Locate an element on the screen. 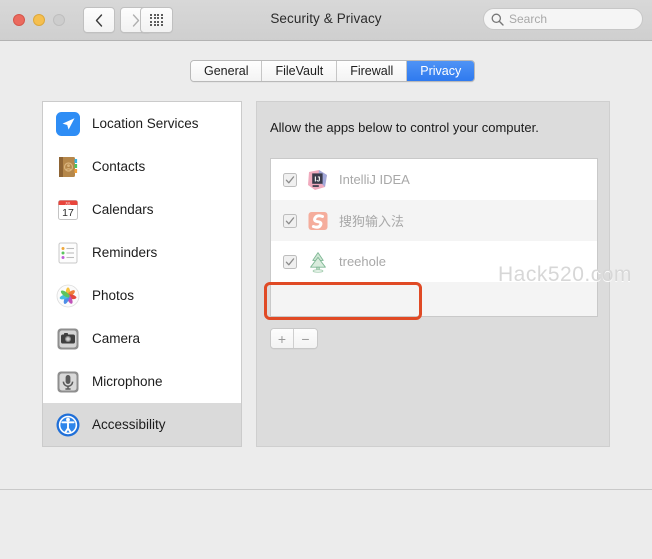  zoom-window-button is located at coordinates (59, 20).